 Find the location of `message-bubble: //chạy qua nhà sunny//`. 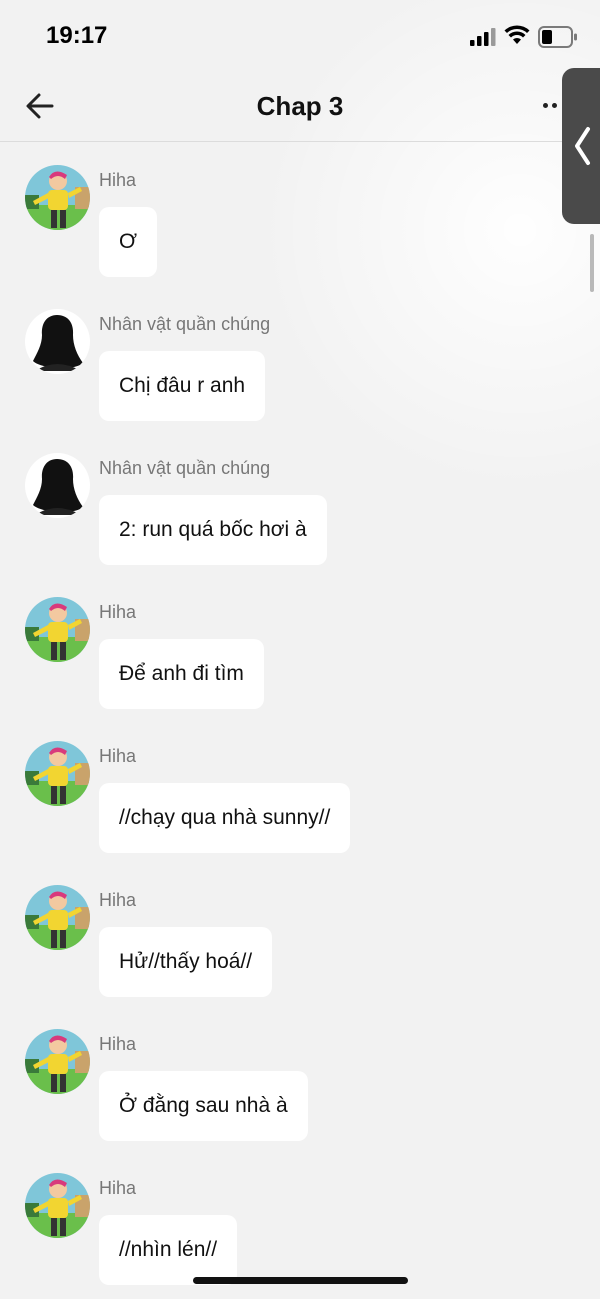

message-bubble: //chạy qua nhà sunny// is located at coordinates (225, 818).